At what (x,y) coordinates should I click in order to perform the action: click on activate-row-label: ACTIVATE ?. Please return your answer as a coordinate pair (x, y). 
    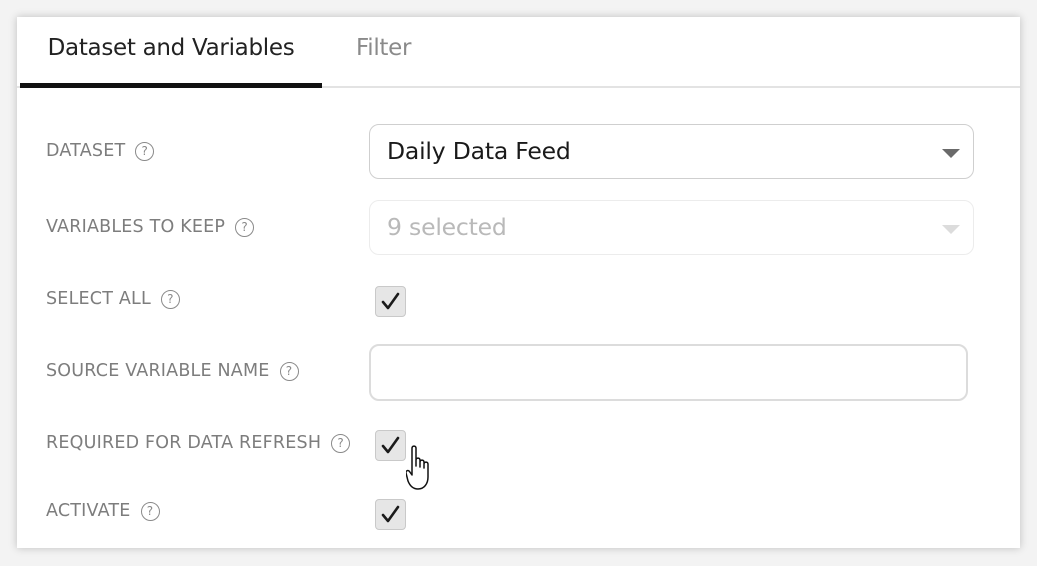
    Looking at the image, I should click on (103, 511).